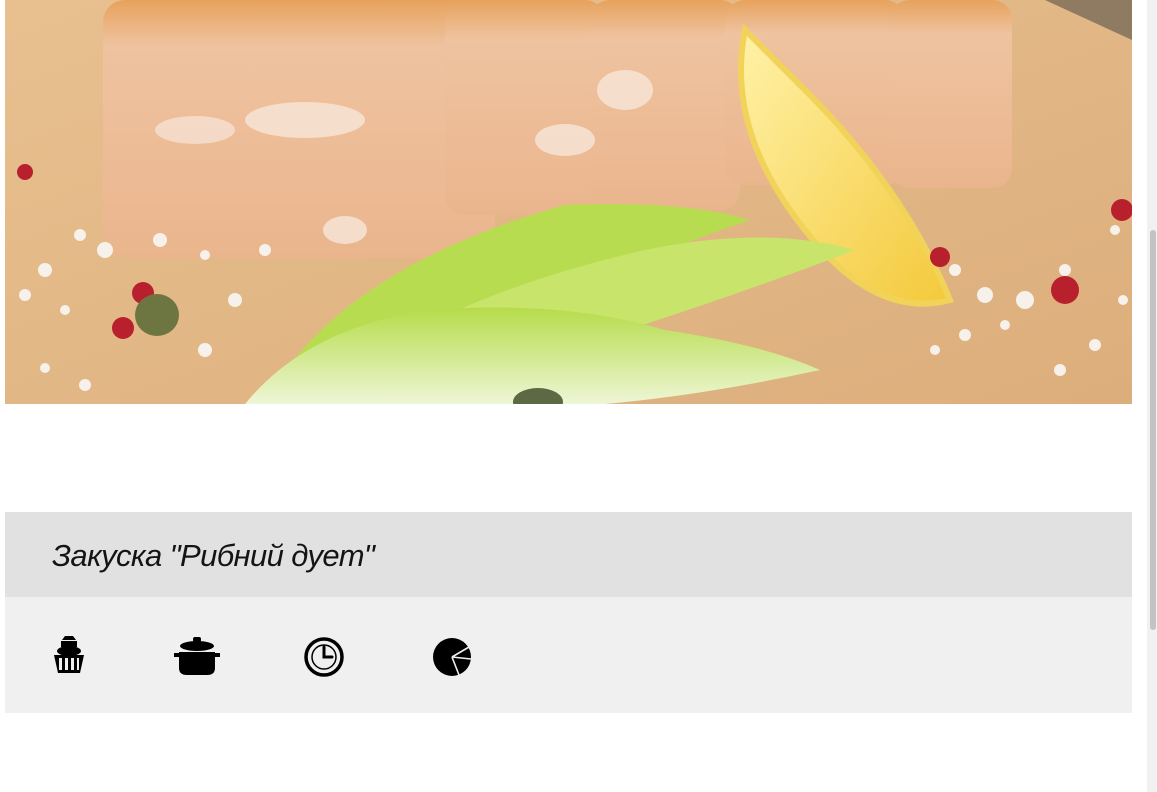  I want to click on recipe-title-bar: Закуска "Рибний дует", so click(568, 554).